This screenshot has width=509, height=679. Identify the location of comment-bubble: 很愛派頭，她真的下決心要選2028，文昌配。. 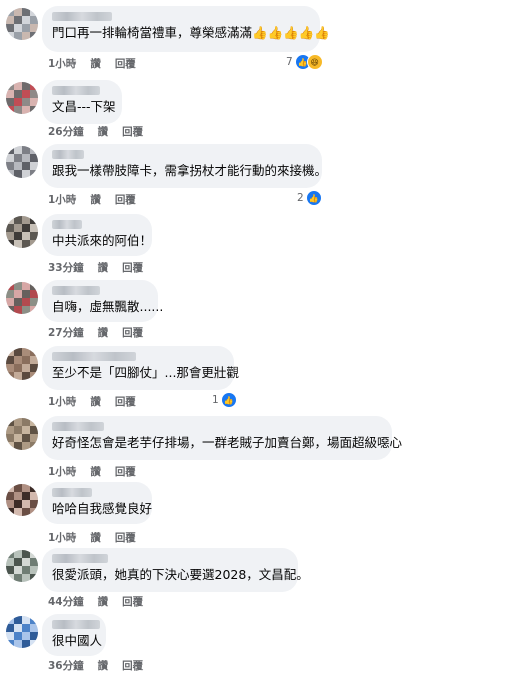
(175, 570).